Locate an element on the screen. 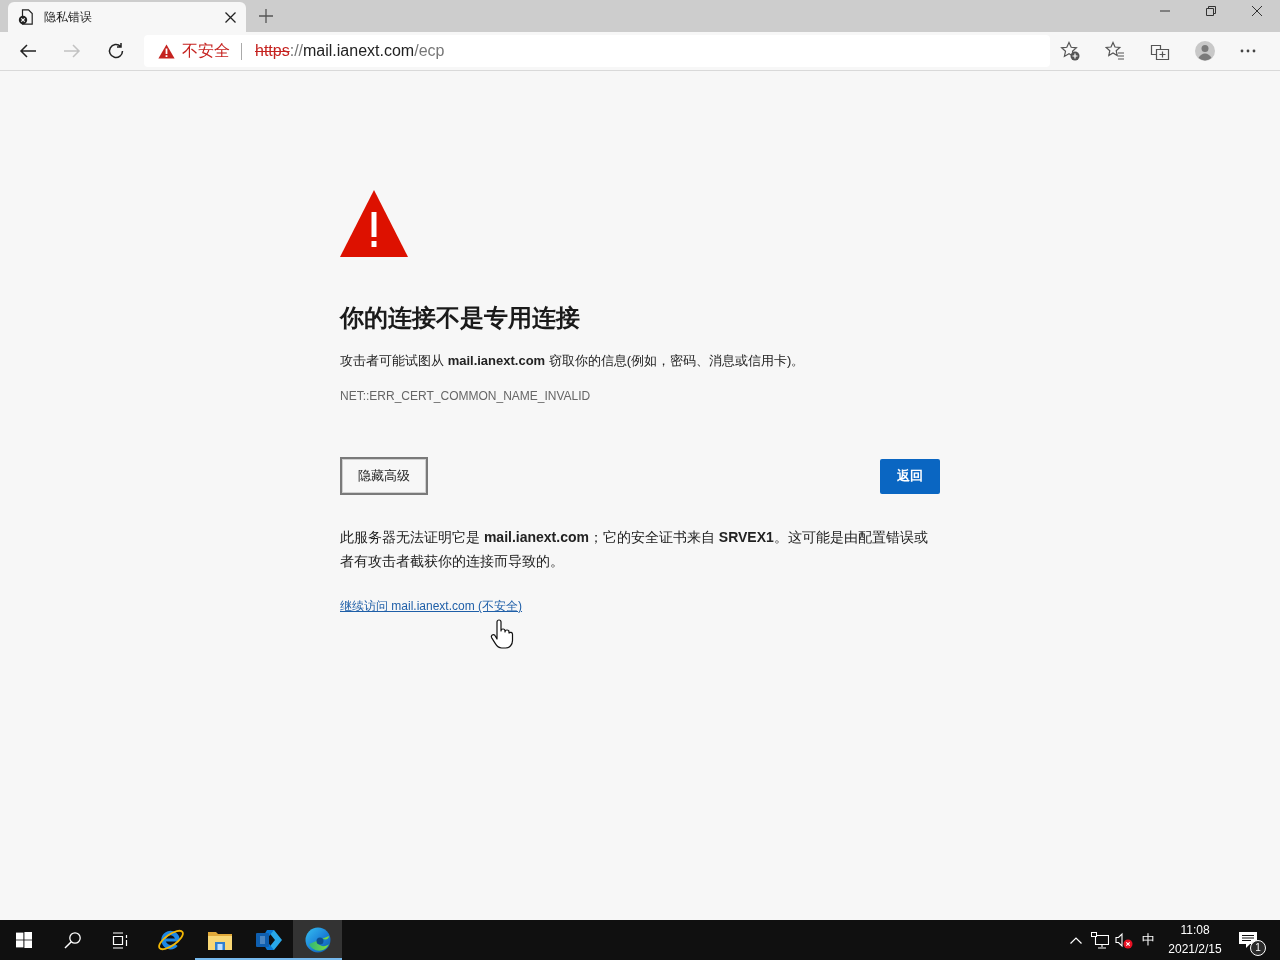  task-view-icon is located at coordinates (120, 940).